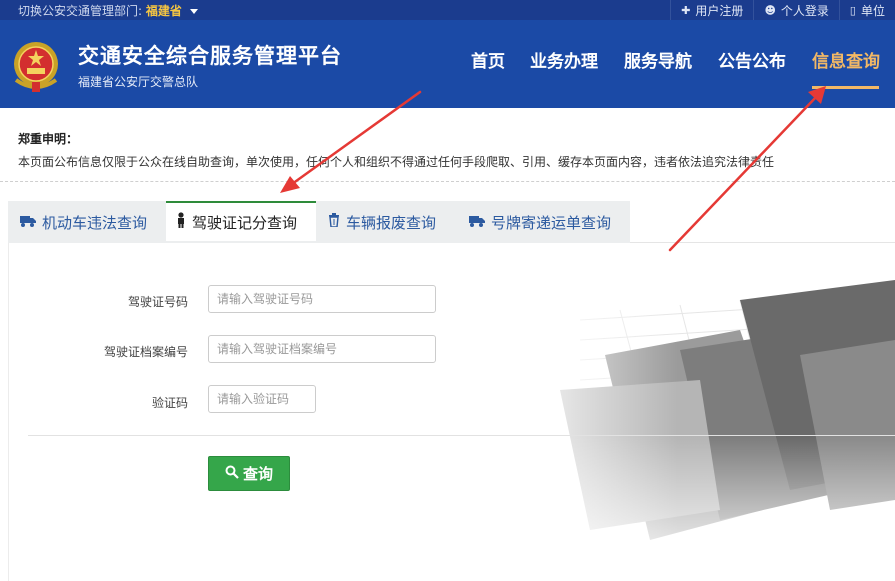 This screenshot has width=895, height=581. Describe the element at coordinates (686, 10) in the screenshot. I see `plus-icon: ✚` at that location.